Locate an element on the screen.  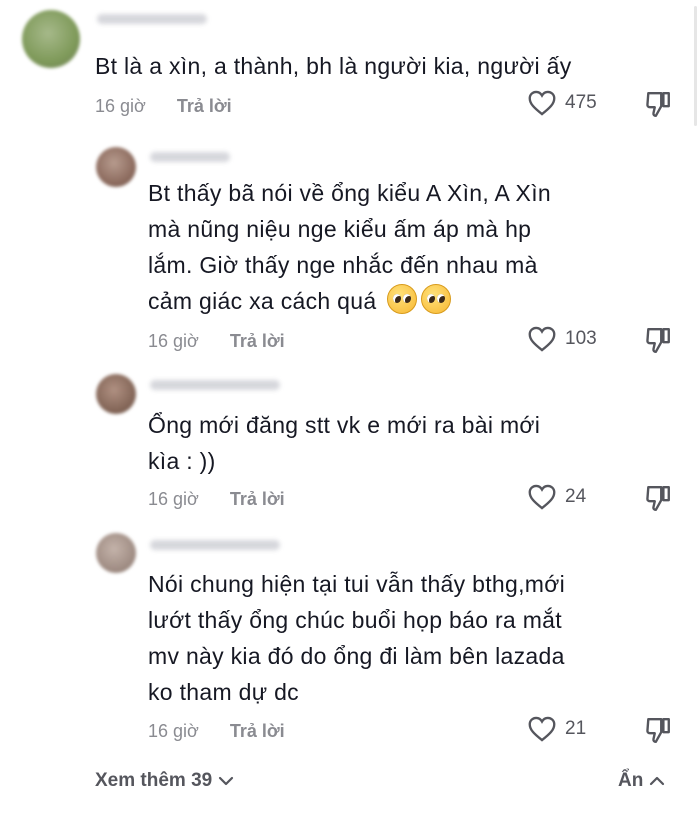
chevron-up-icon is located at coordinates (657, 781).